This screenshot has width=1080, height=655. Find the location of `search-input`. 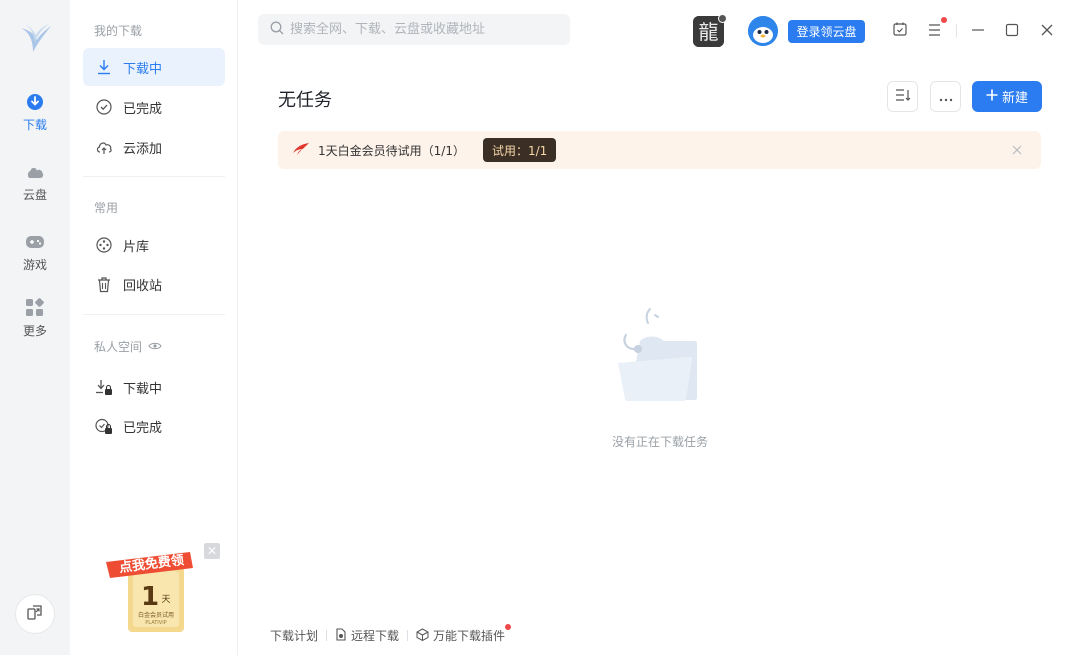

search-input is located at coordinates (425, 29).